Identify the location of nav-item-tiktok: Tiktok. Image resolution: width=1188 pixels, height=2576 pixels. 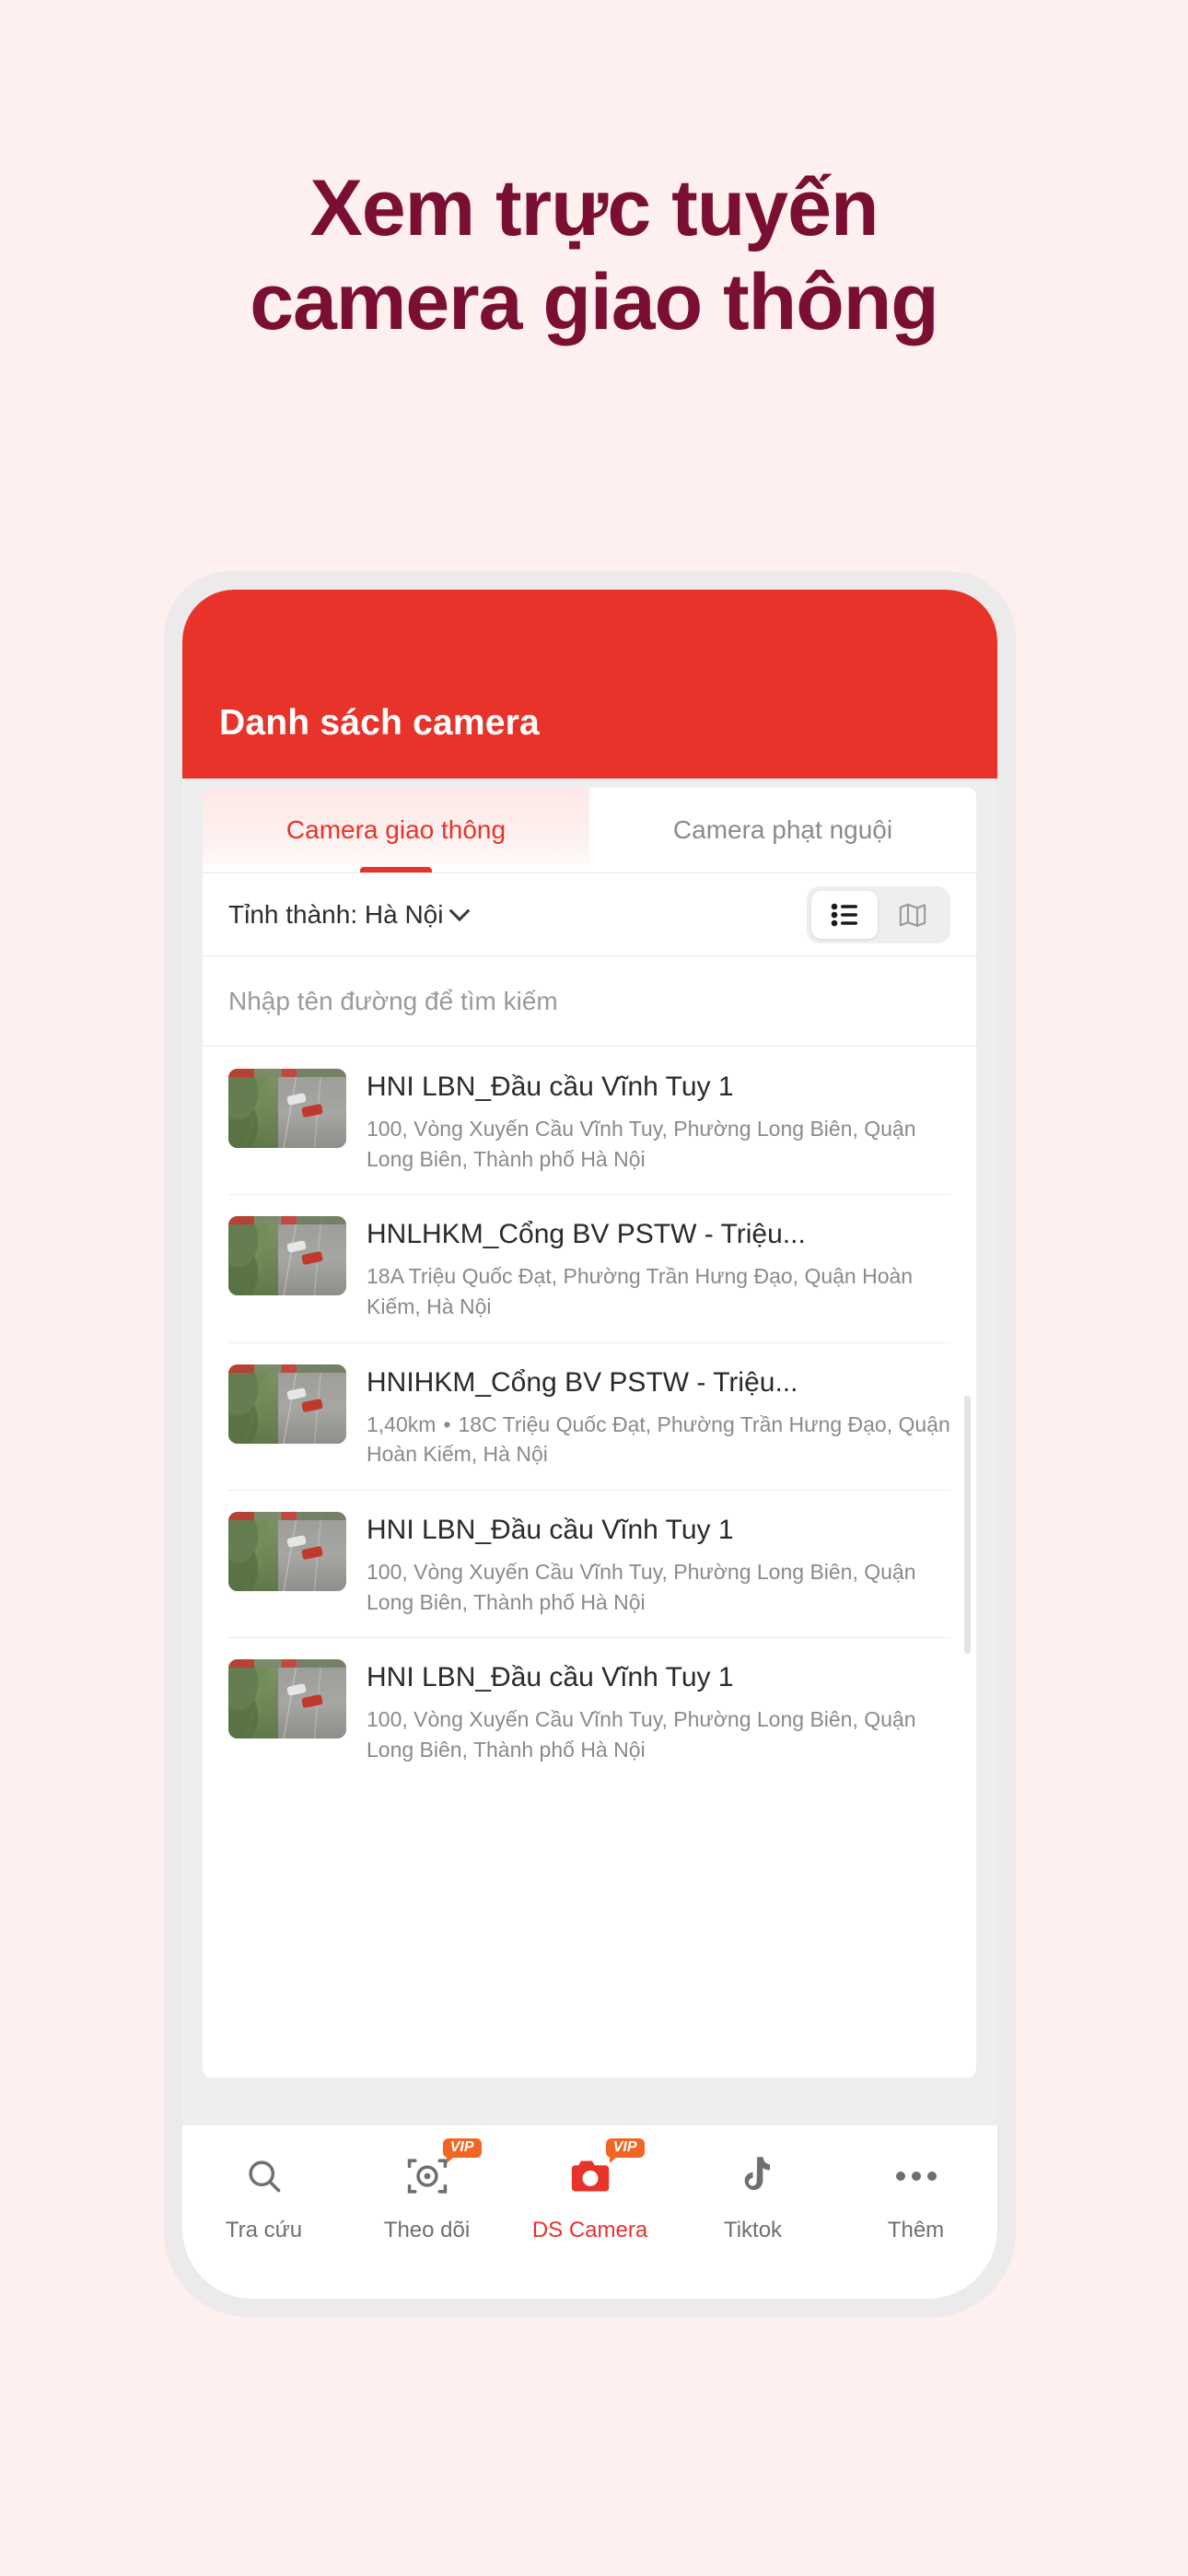
(753, 2196).